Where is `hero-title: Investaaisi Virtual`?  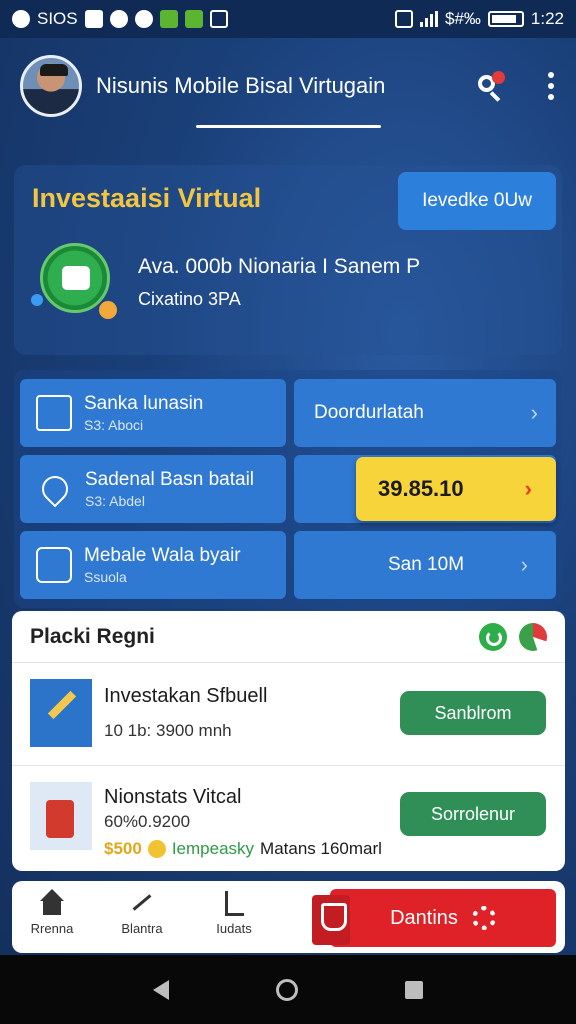
hero-title: Investaaisi Virtual is located at coordinates (147, 198).